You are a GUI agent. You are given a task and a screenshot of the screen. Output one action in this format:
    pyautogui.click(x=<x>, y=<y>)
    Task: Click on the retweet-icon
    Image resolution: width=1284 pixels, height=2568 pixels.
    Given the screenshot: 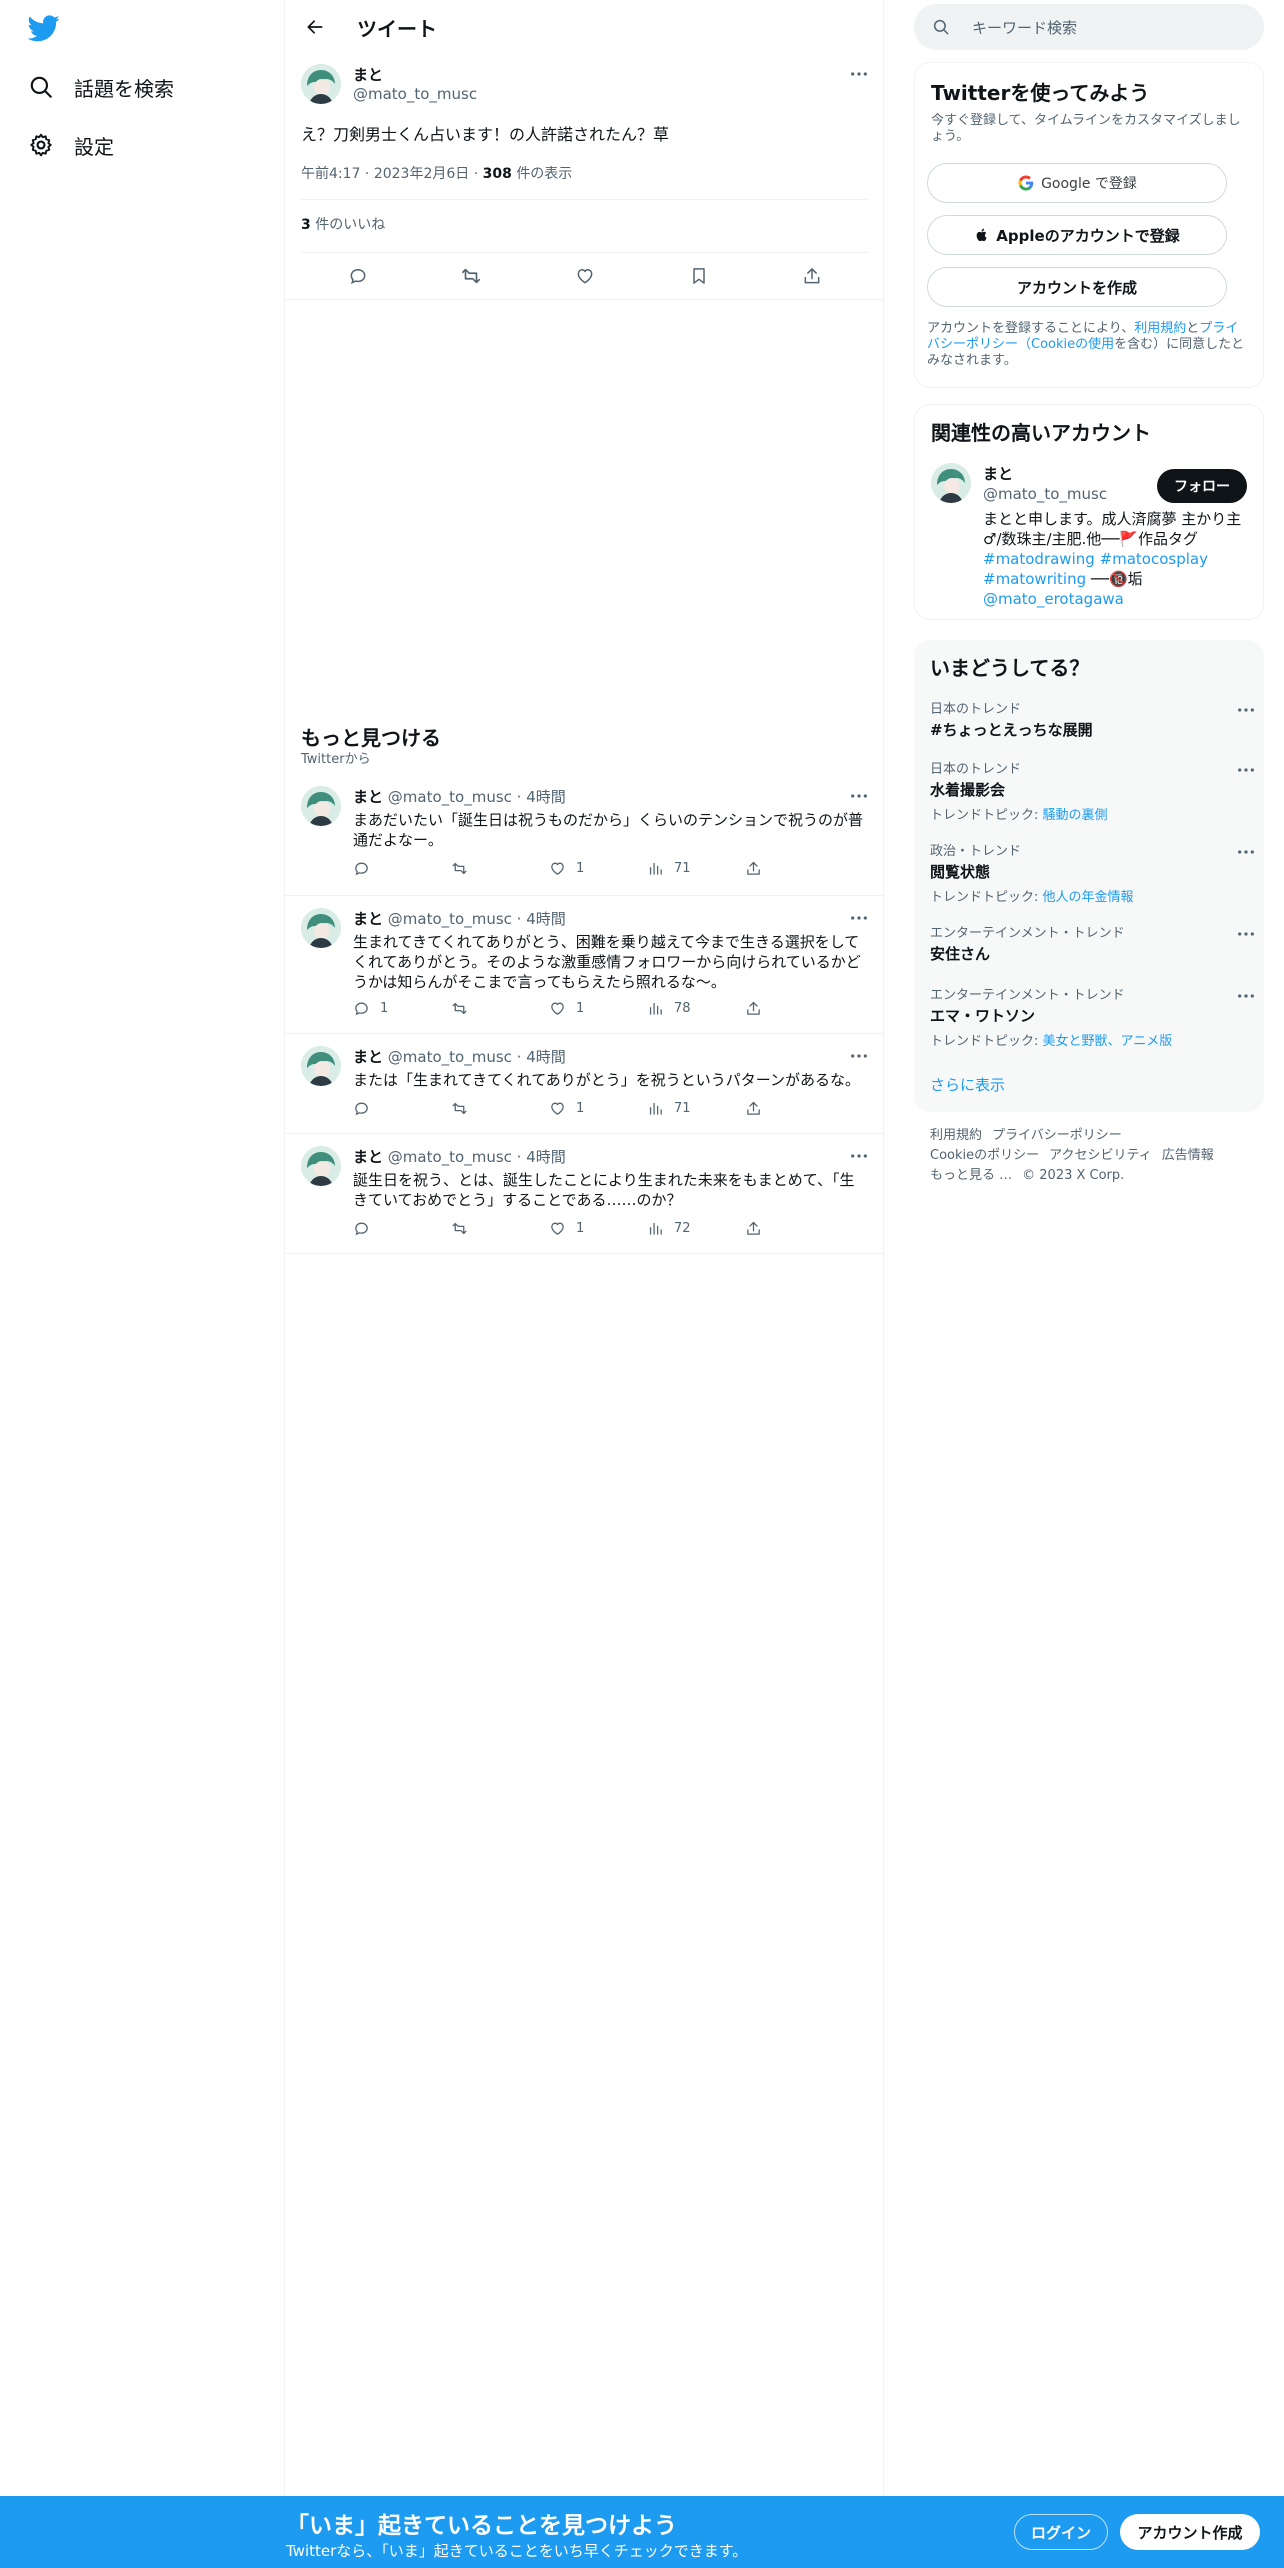 What is the action you would take?
    pyautogui.click(x=471, y=276)
    